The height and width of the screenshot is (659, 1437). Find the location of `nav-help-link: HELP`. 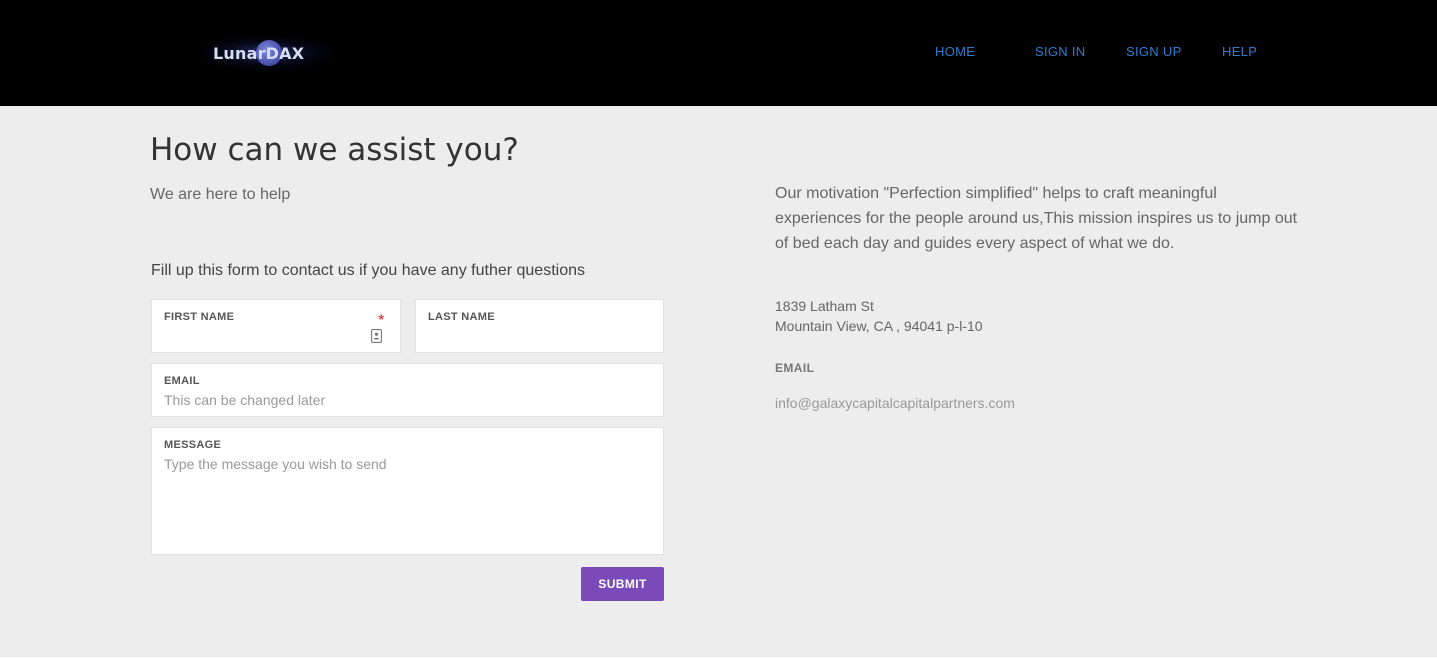

nav-help-link: HELP is located at coordinates (1239, 51).